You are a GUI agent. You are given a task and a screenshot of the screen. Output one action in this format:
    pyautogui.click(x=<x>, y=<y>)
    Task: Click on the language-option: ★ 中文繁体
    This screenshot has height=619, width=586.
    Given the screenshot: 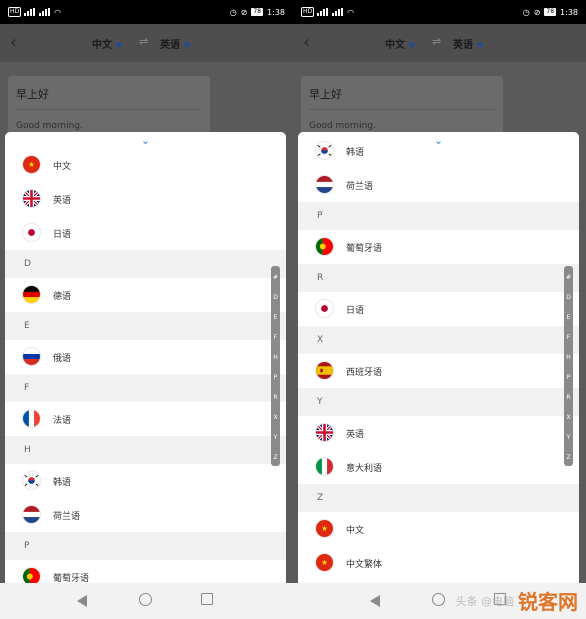 What is the action you would take?
    pyautogui.click(x=438, y=563)
    